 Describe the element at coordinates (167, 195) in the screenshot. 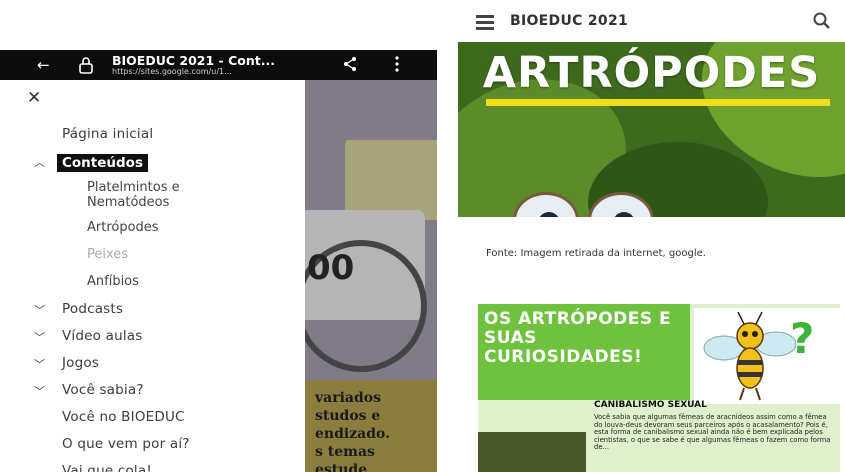

I see `nav-subitem-platelmintos: Platelmintos e Nematódeos` at that location.